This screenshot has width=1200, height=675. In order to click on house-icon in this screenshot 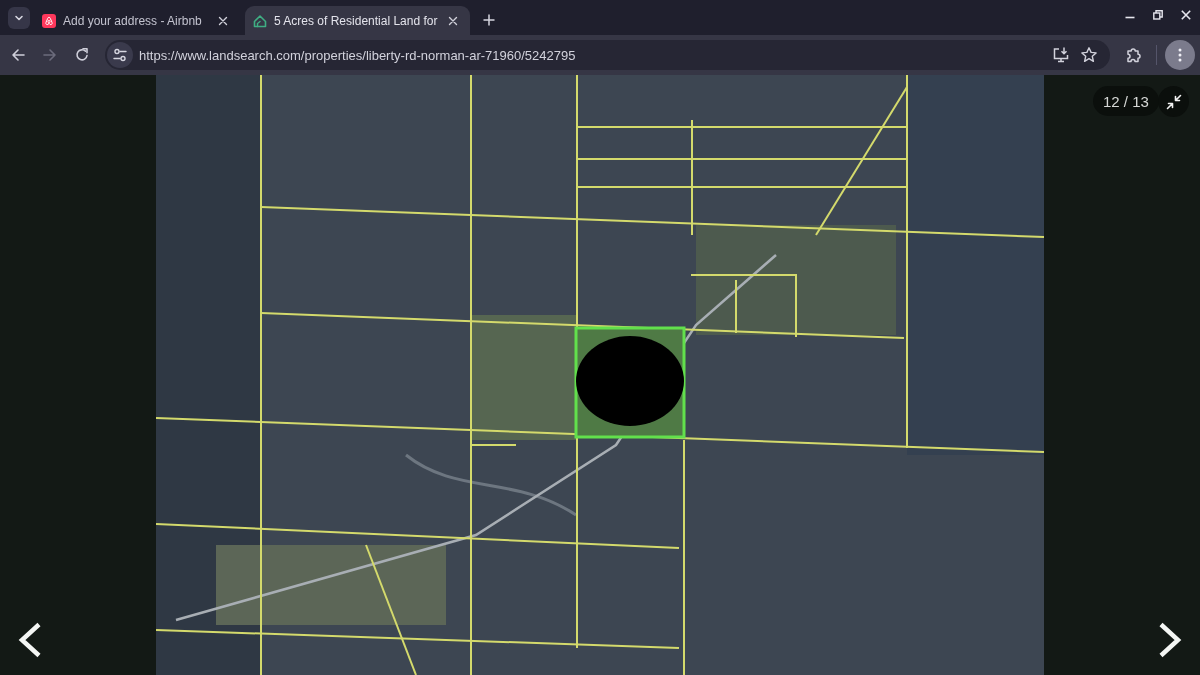, I will do `click(260, 20)`.